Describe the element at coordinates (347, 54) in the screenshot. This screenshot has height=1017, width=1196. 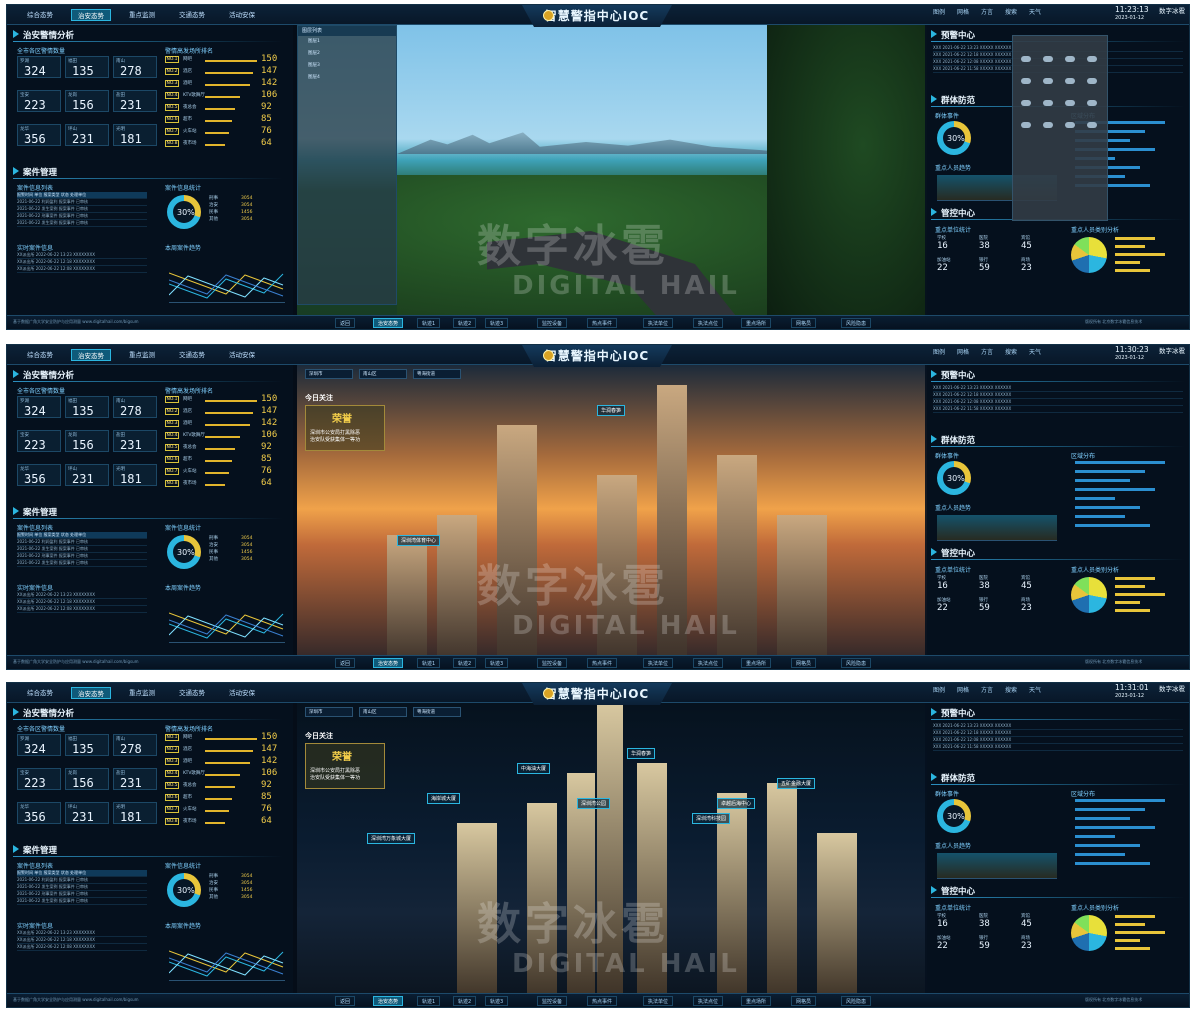
I see `layer-item: 图层2` at that location.